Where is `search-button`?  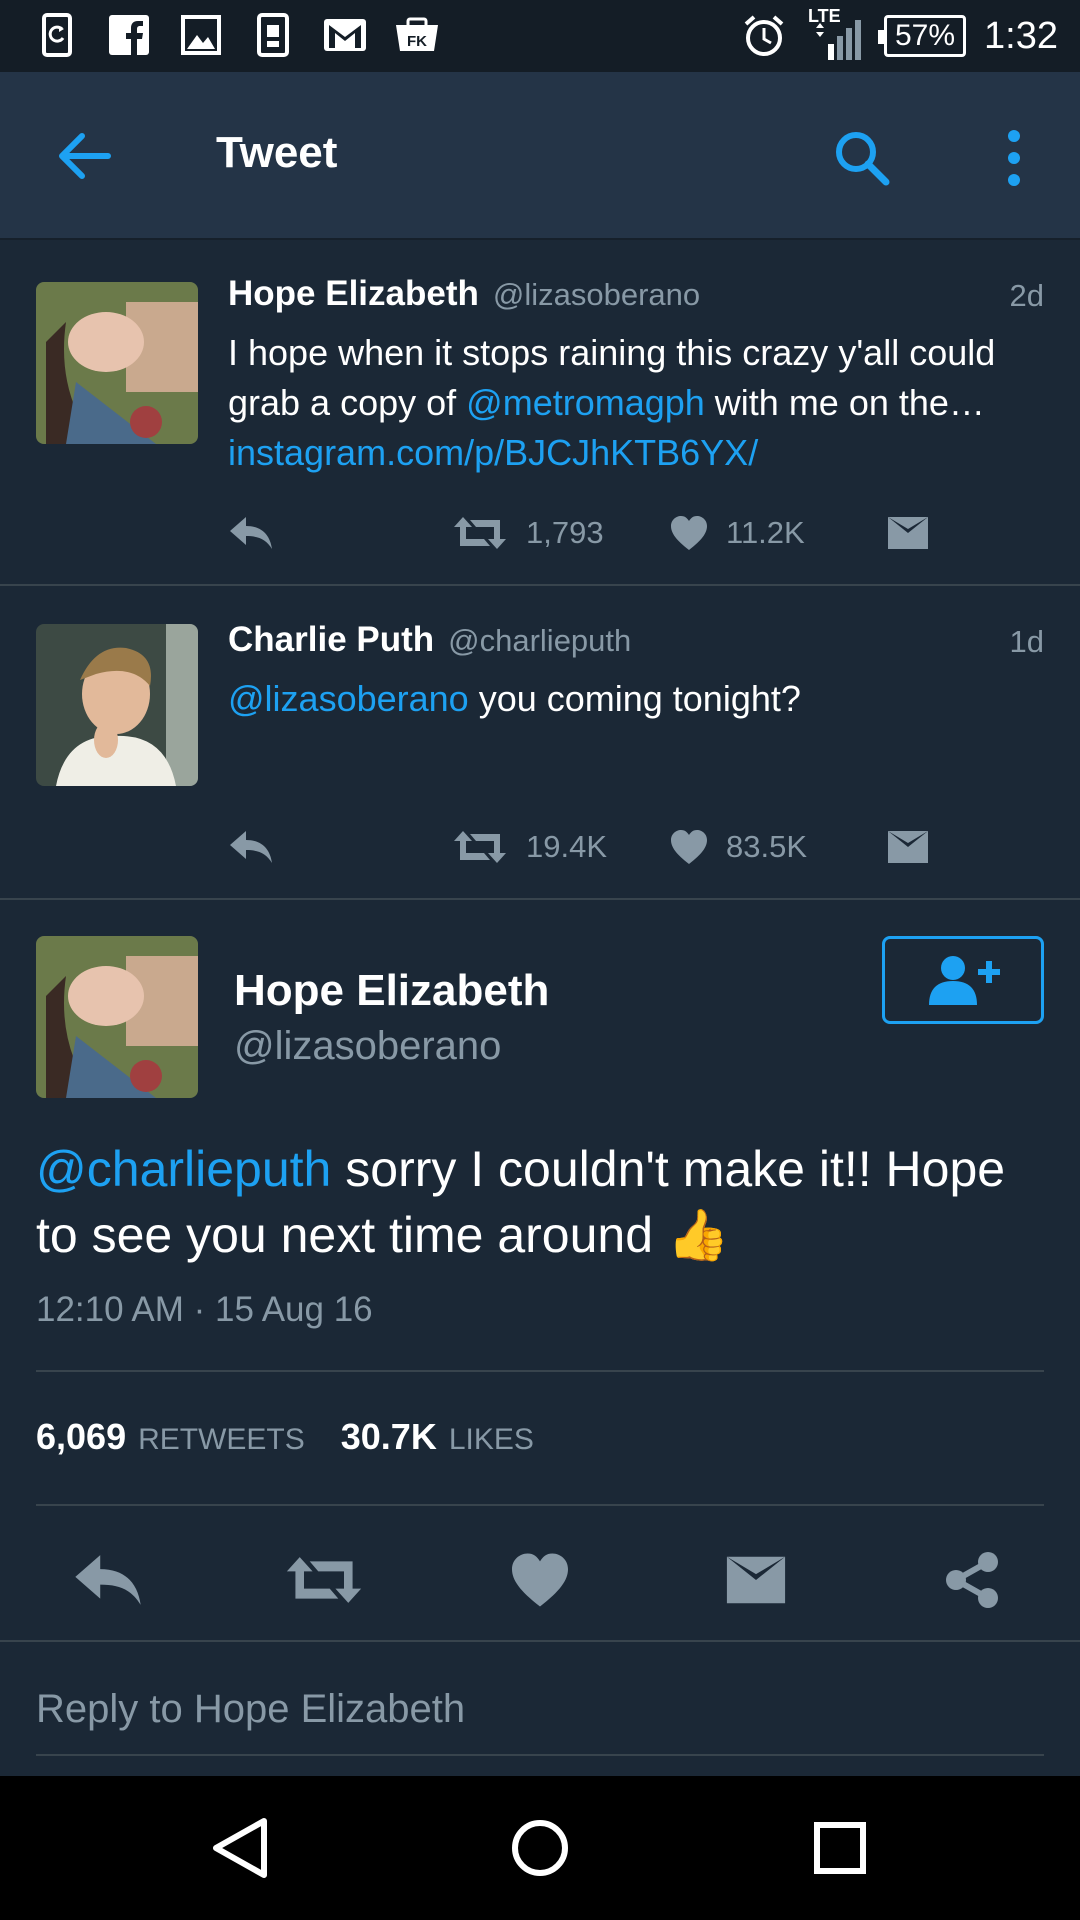 search-button is located at coordinates (862, 158).